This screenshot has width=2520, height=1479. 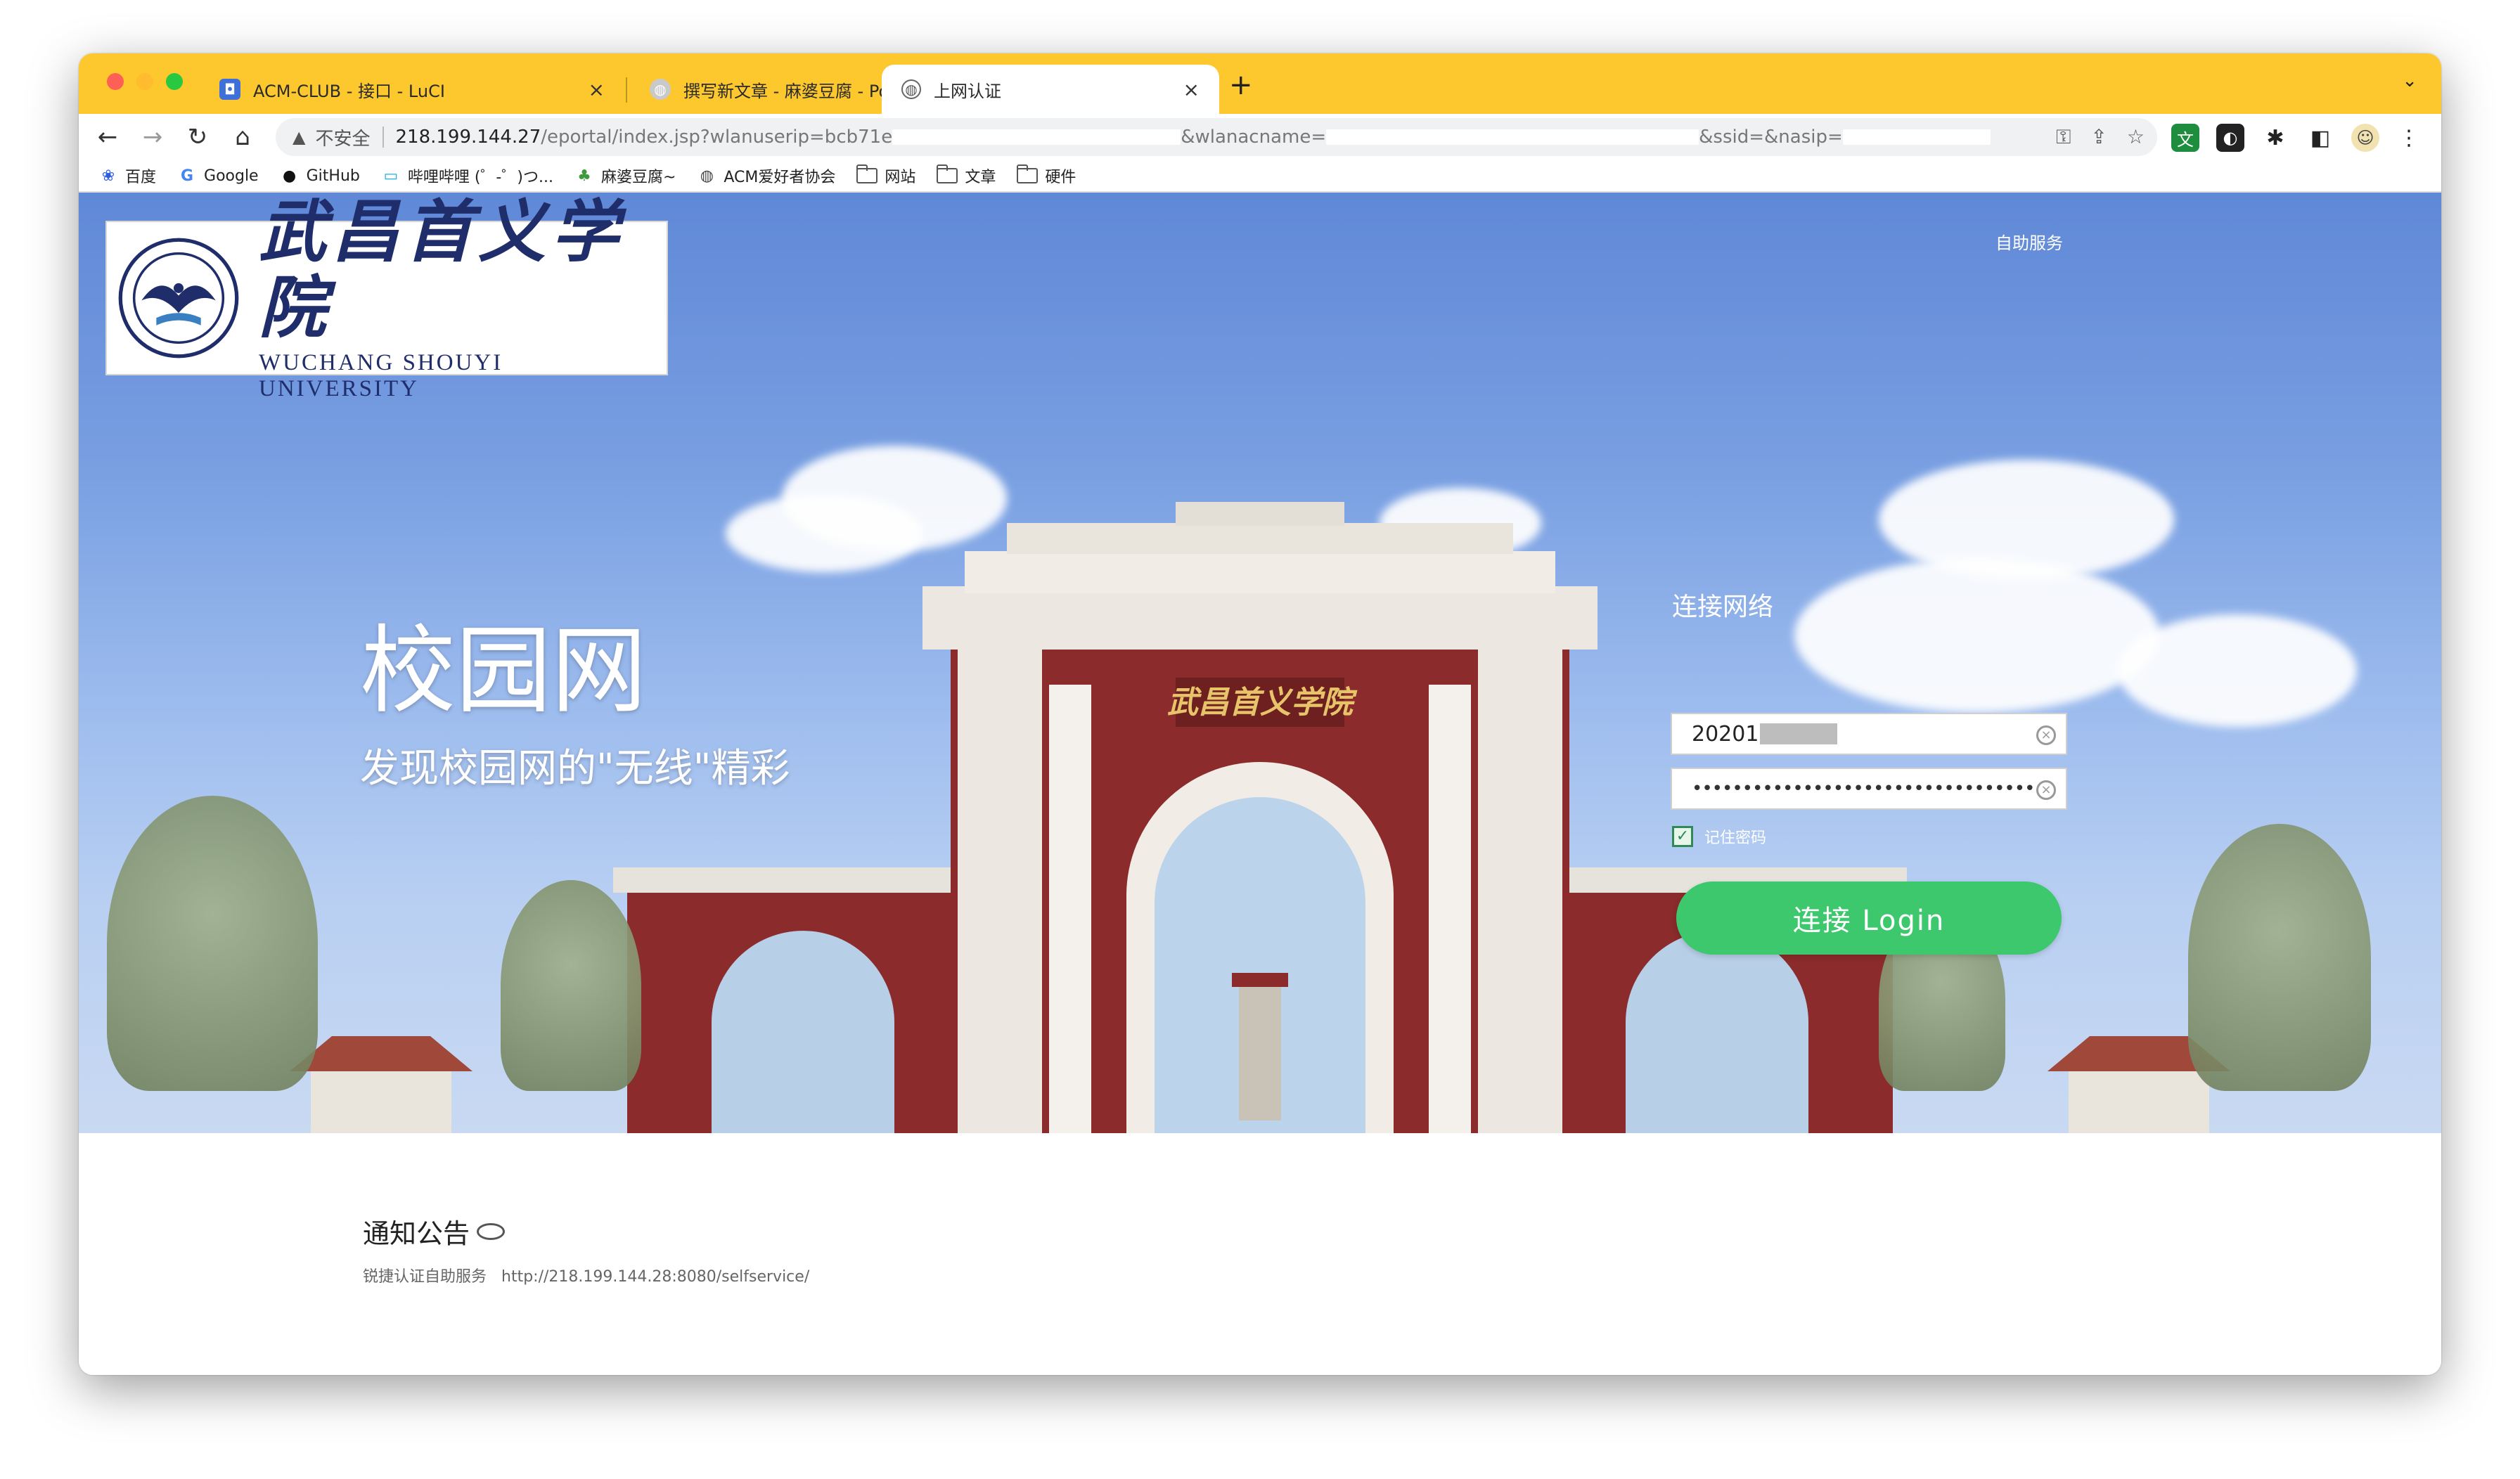 I want to click on bilibili-icon: ▭, so click(x=391, y=176).